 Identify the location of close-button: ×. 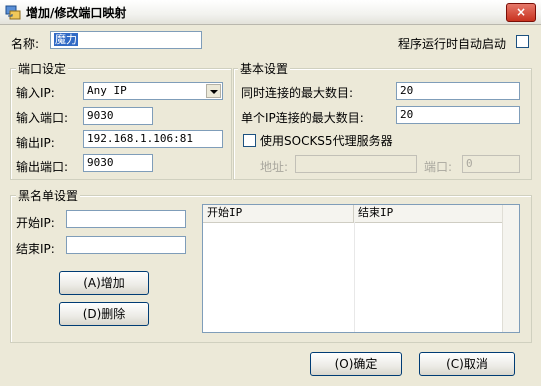
(521, 12).